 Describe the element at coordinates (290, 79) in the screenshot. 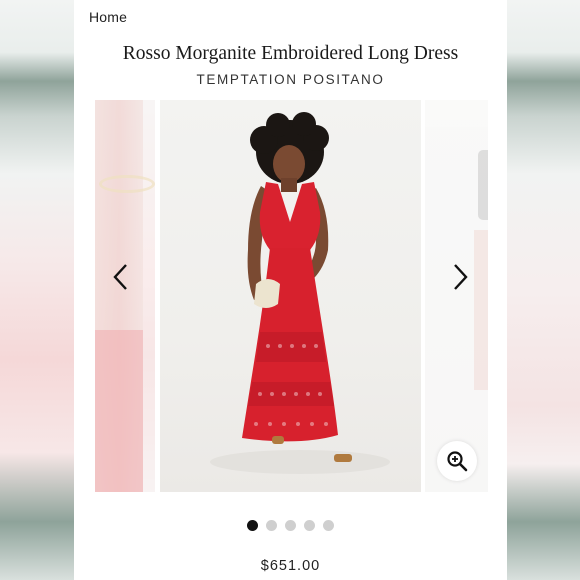

I see `brand-name: TEMPTATION POSITANO` at that location.